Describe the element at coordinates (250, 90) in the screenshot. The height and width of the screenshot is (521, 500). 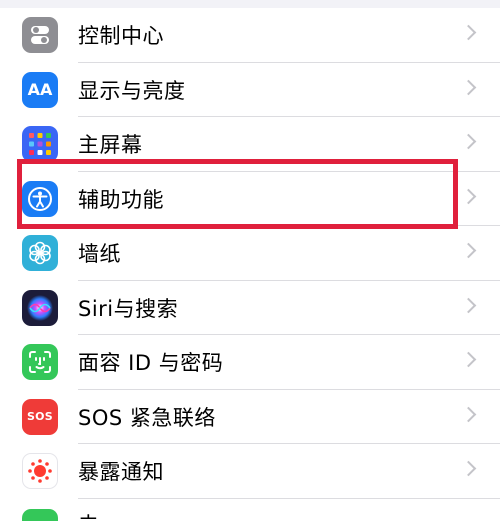
I see `settings-row-display-brightness: AA 显示与亮度` at that location.